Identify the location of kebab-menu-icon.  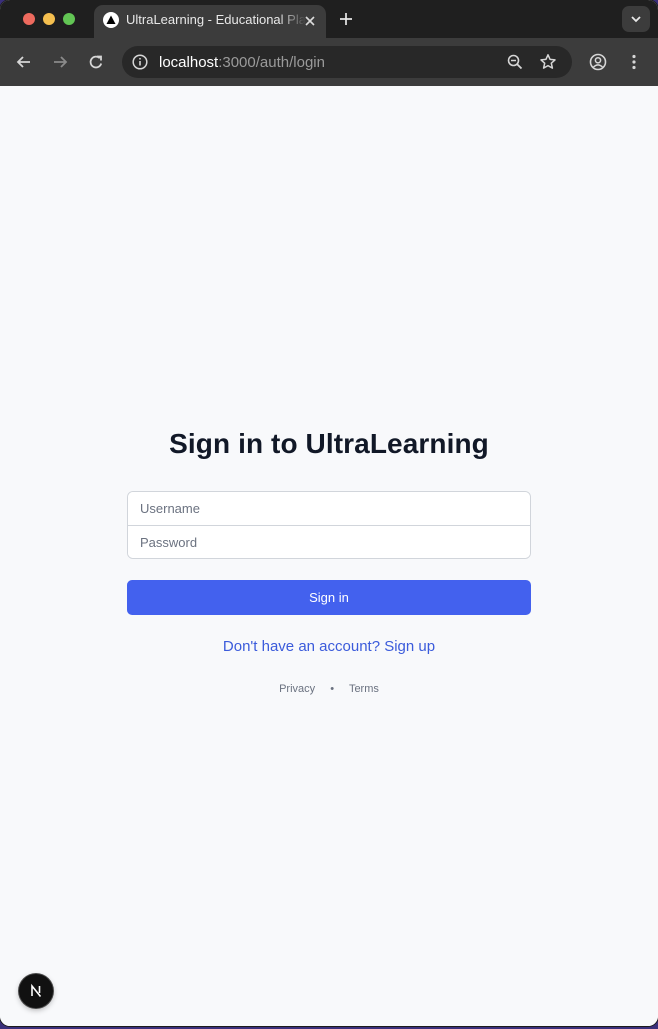
(634, 62).